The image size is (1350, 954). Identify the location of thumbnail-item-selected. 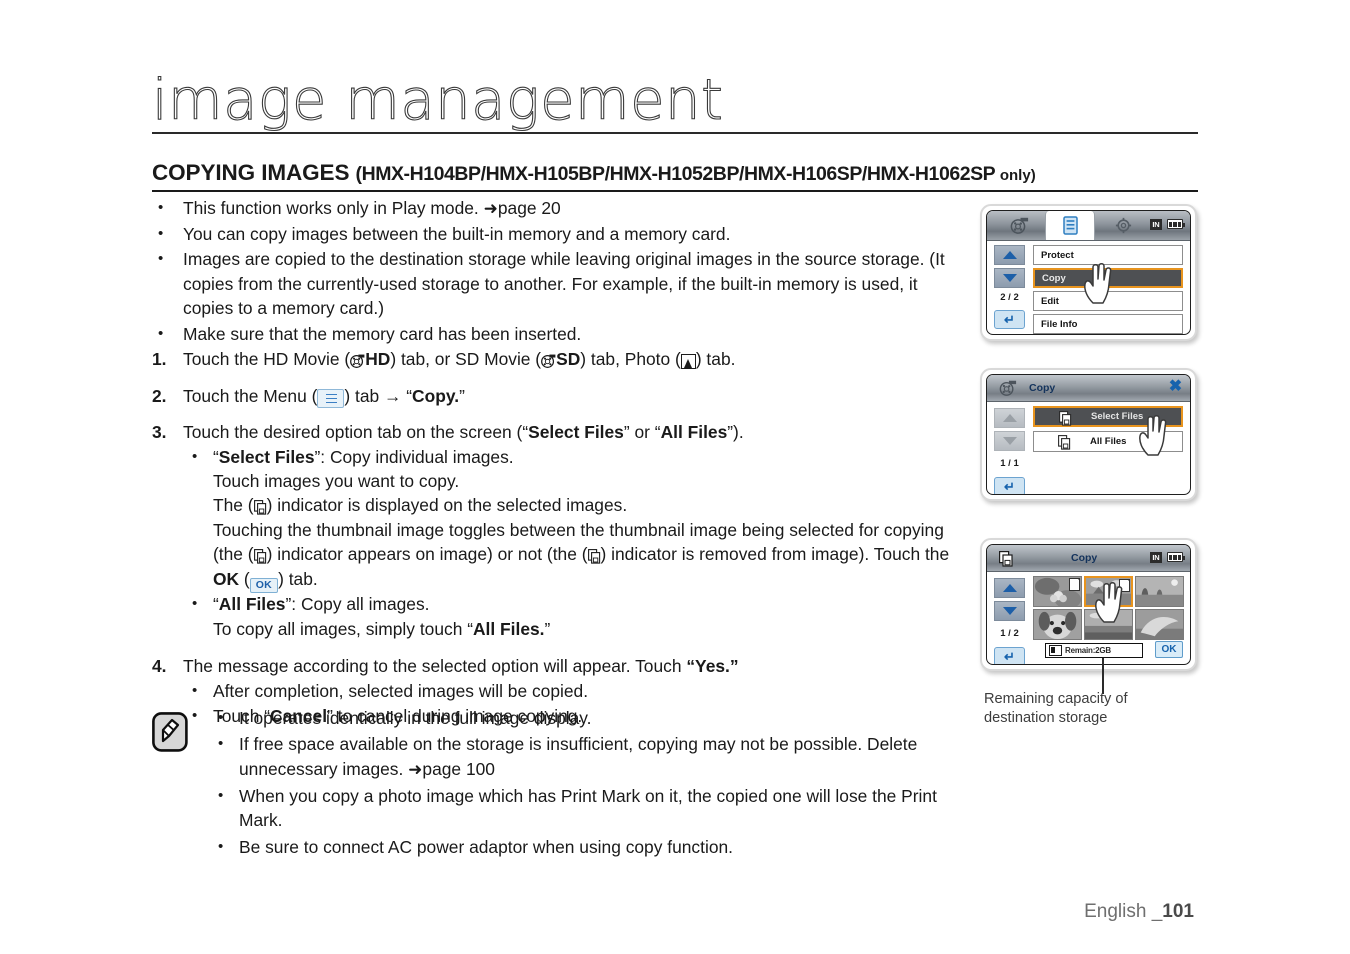
(1108, 591).